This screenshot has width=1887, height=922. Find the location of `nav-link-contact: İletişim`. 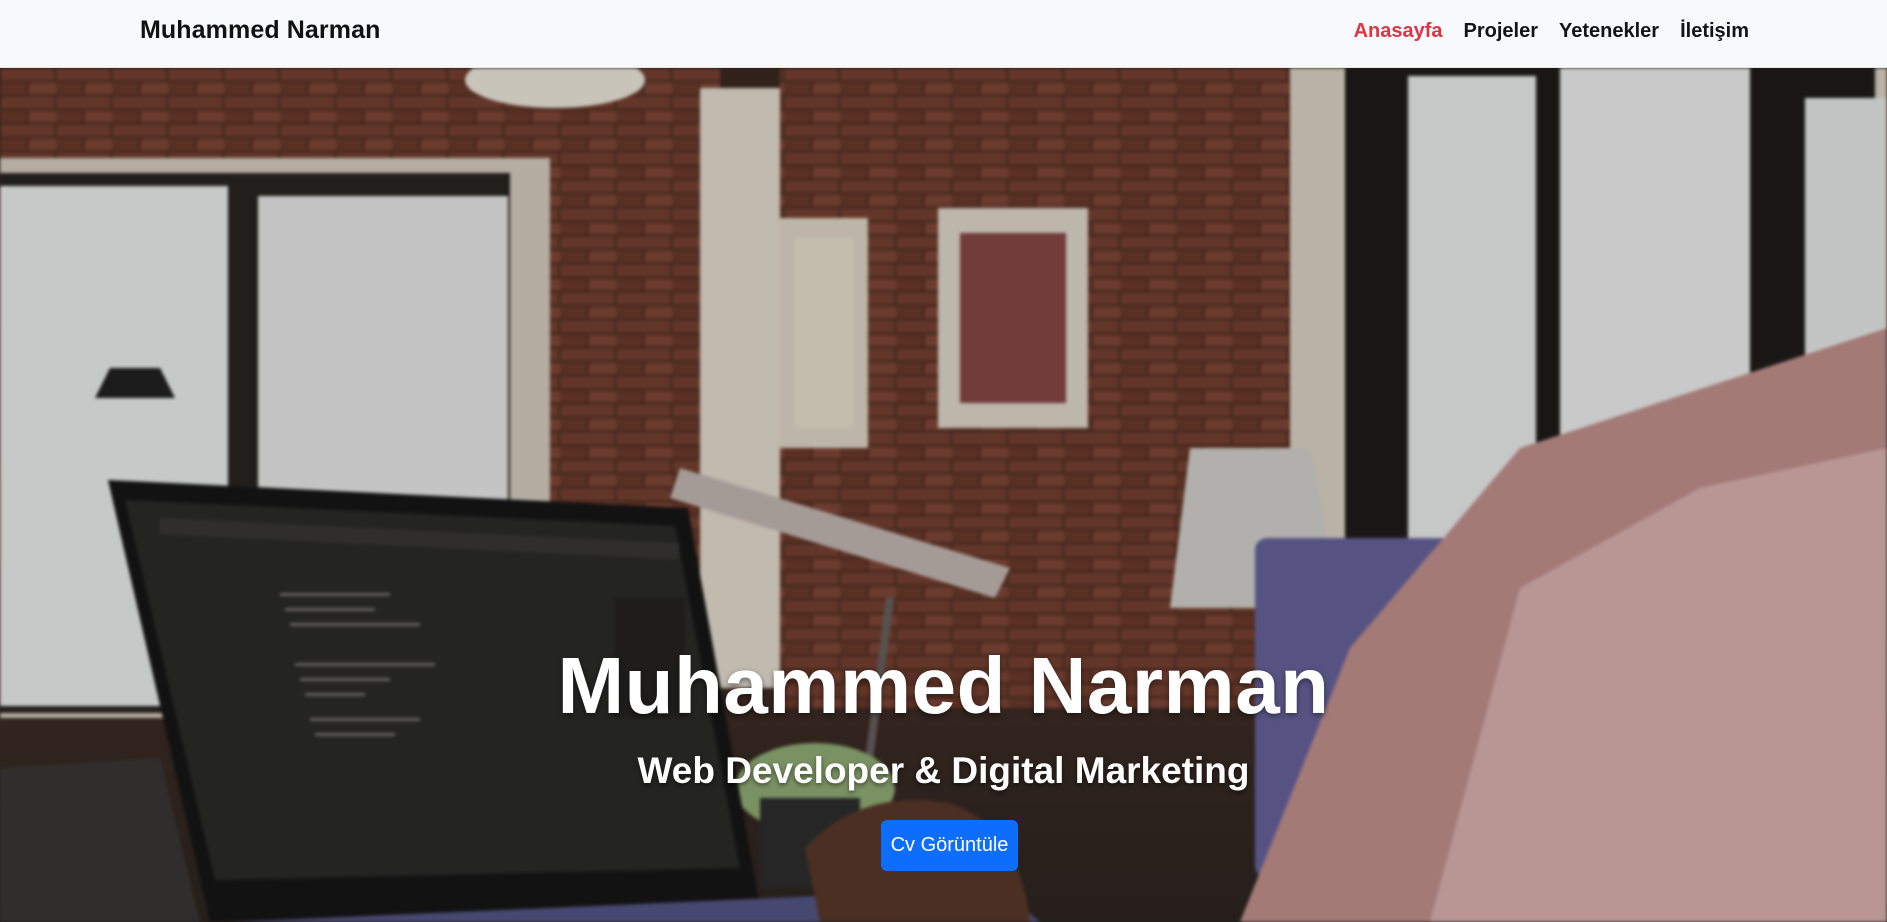

nav-link-contact: İletişim is located at coordinates (1714, 31).